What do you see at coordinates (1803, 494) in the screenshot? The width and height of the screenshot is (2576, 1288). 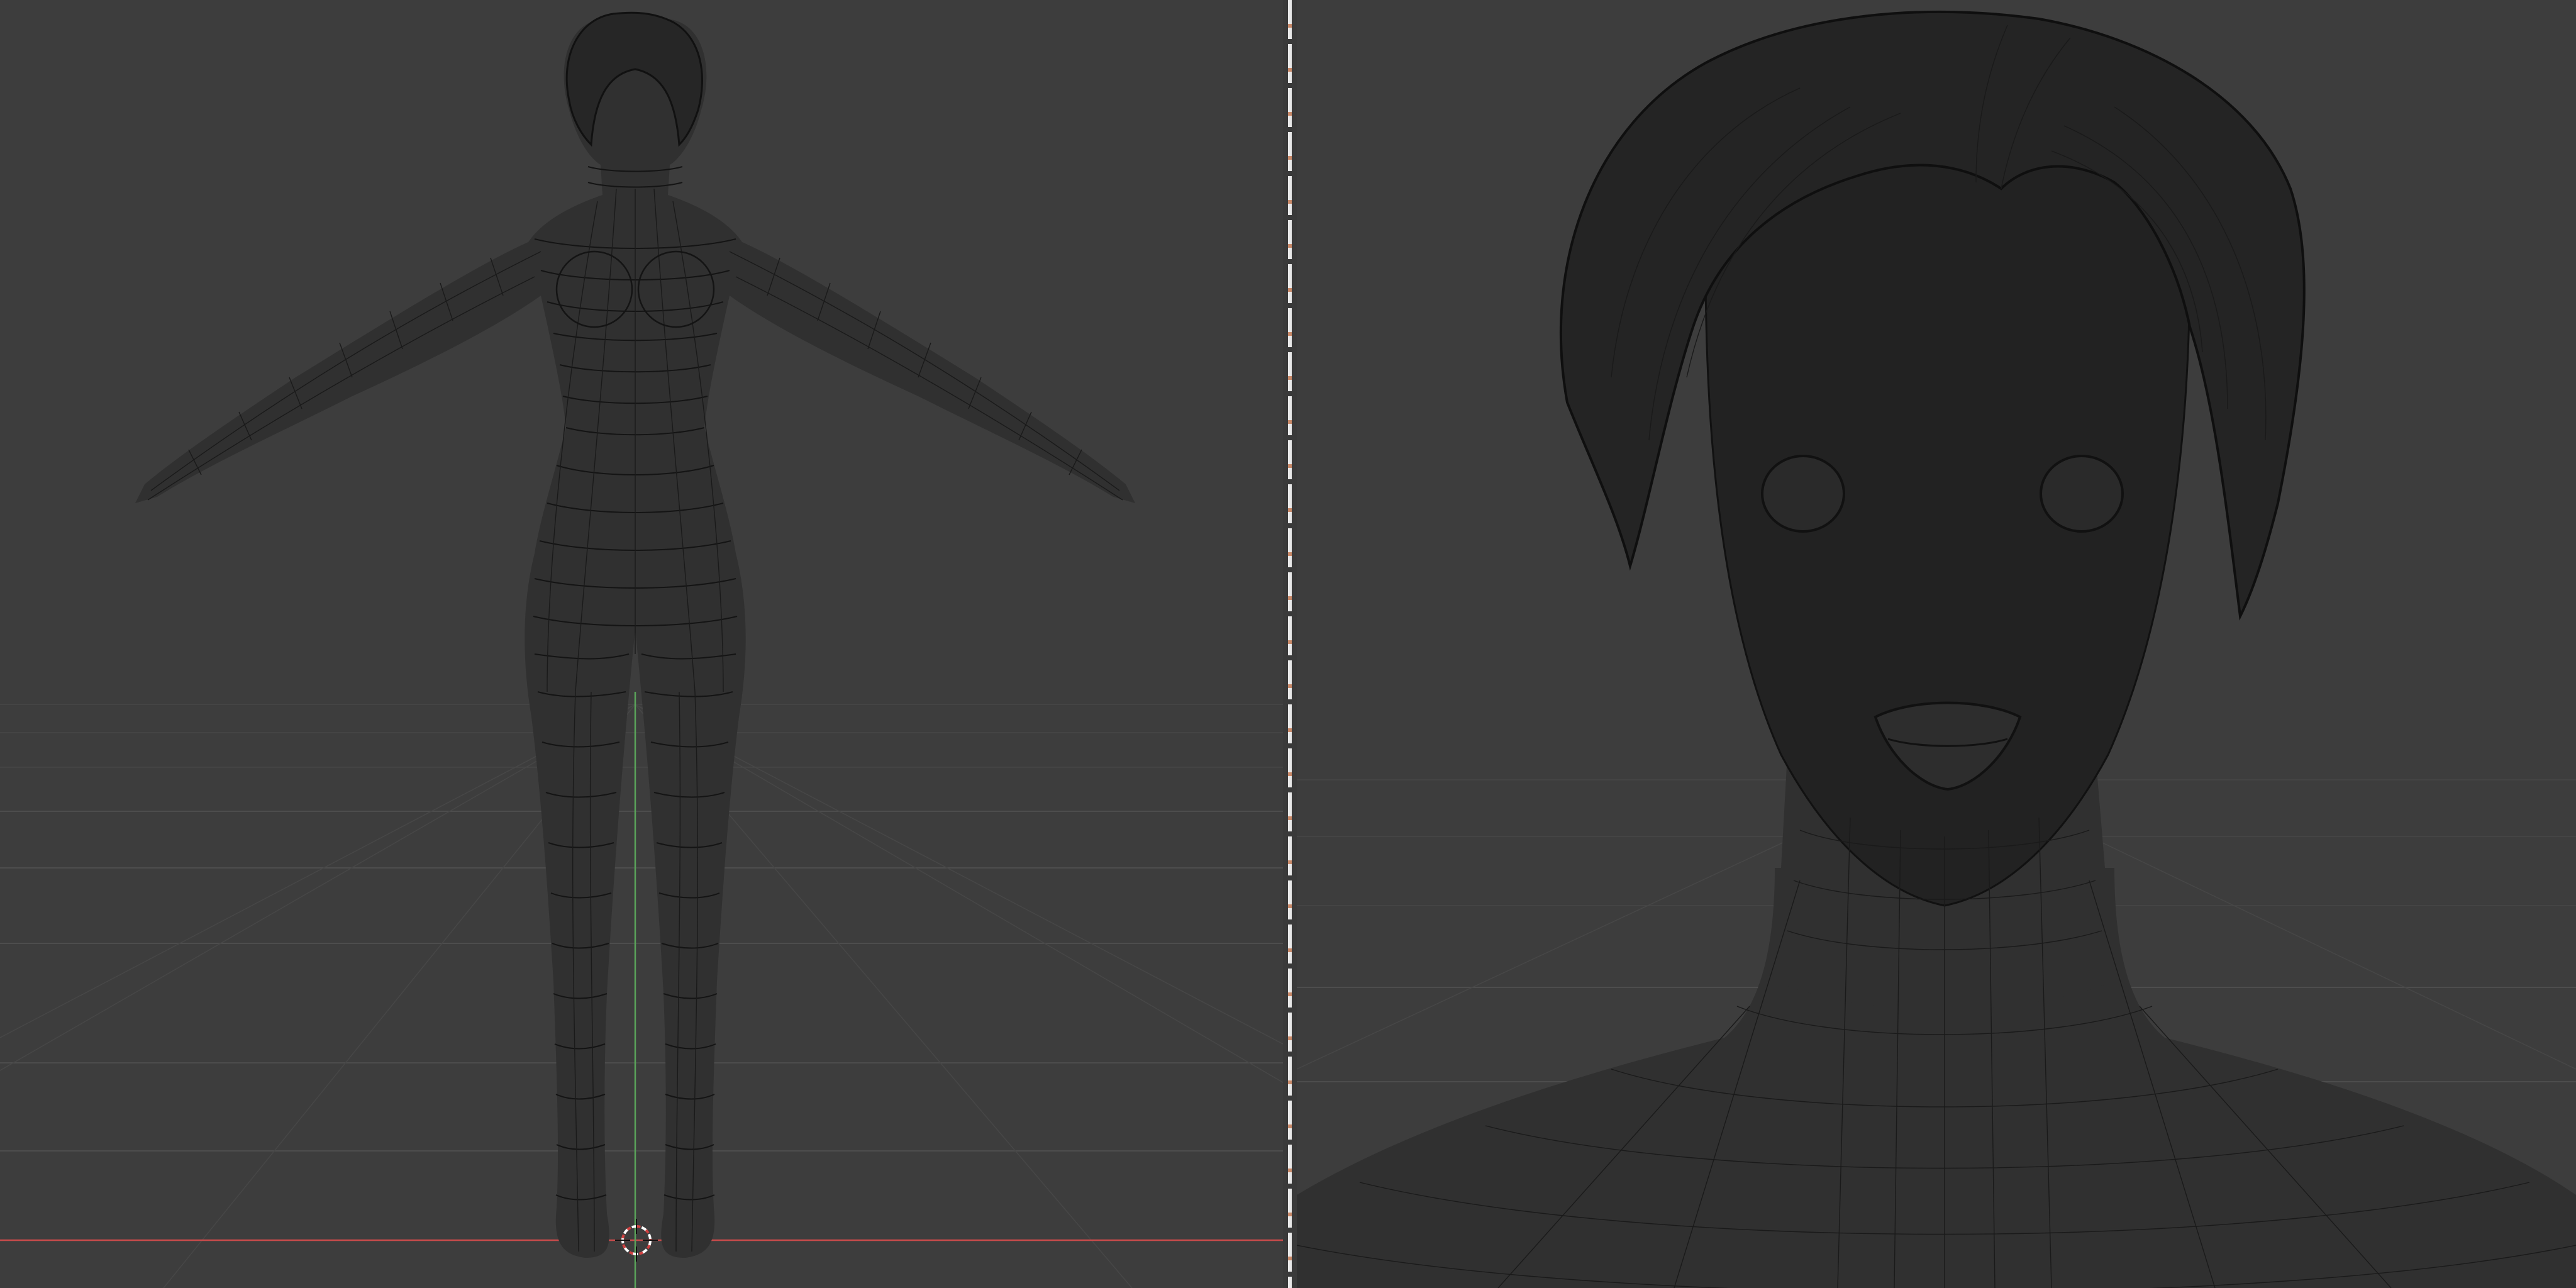 I see `left-eye` at bounding box center [1803, 494].